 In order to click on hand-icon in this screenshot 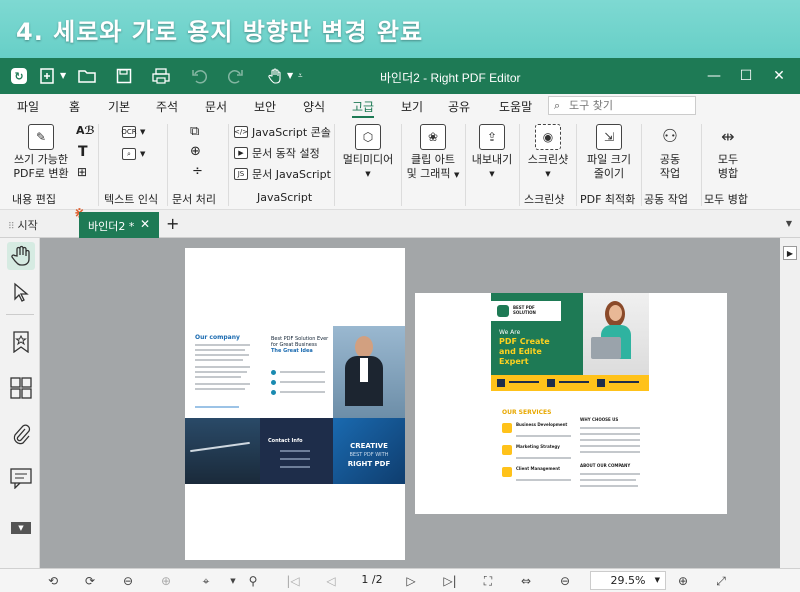, I will do `click(21, 256)`.